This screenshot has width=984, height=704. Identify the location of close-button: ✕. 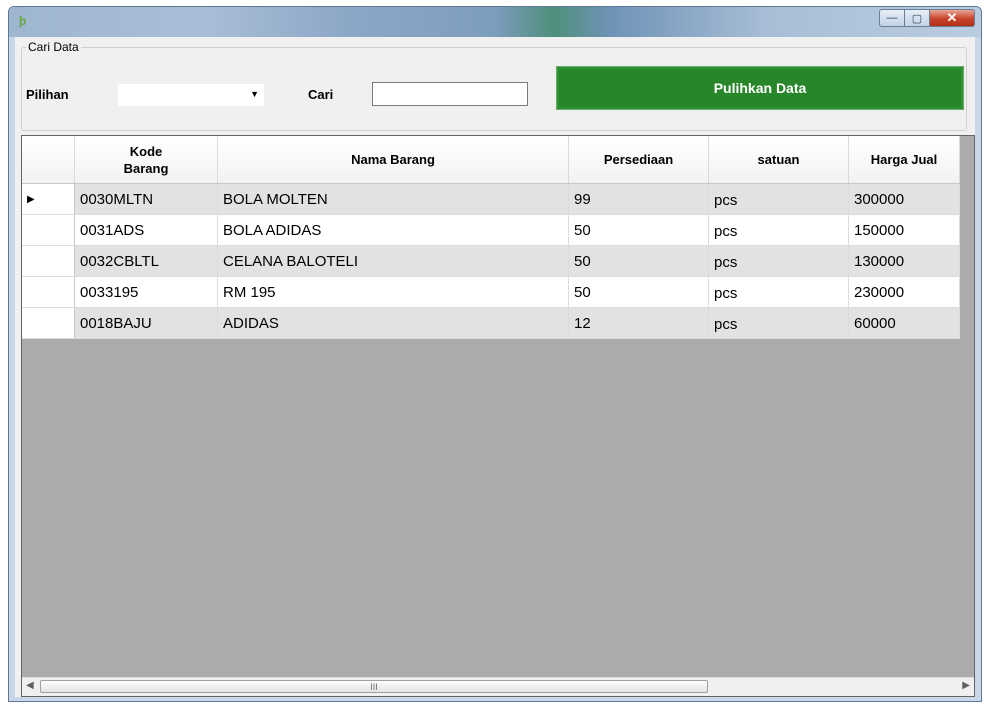
(952, 18).